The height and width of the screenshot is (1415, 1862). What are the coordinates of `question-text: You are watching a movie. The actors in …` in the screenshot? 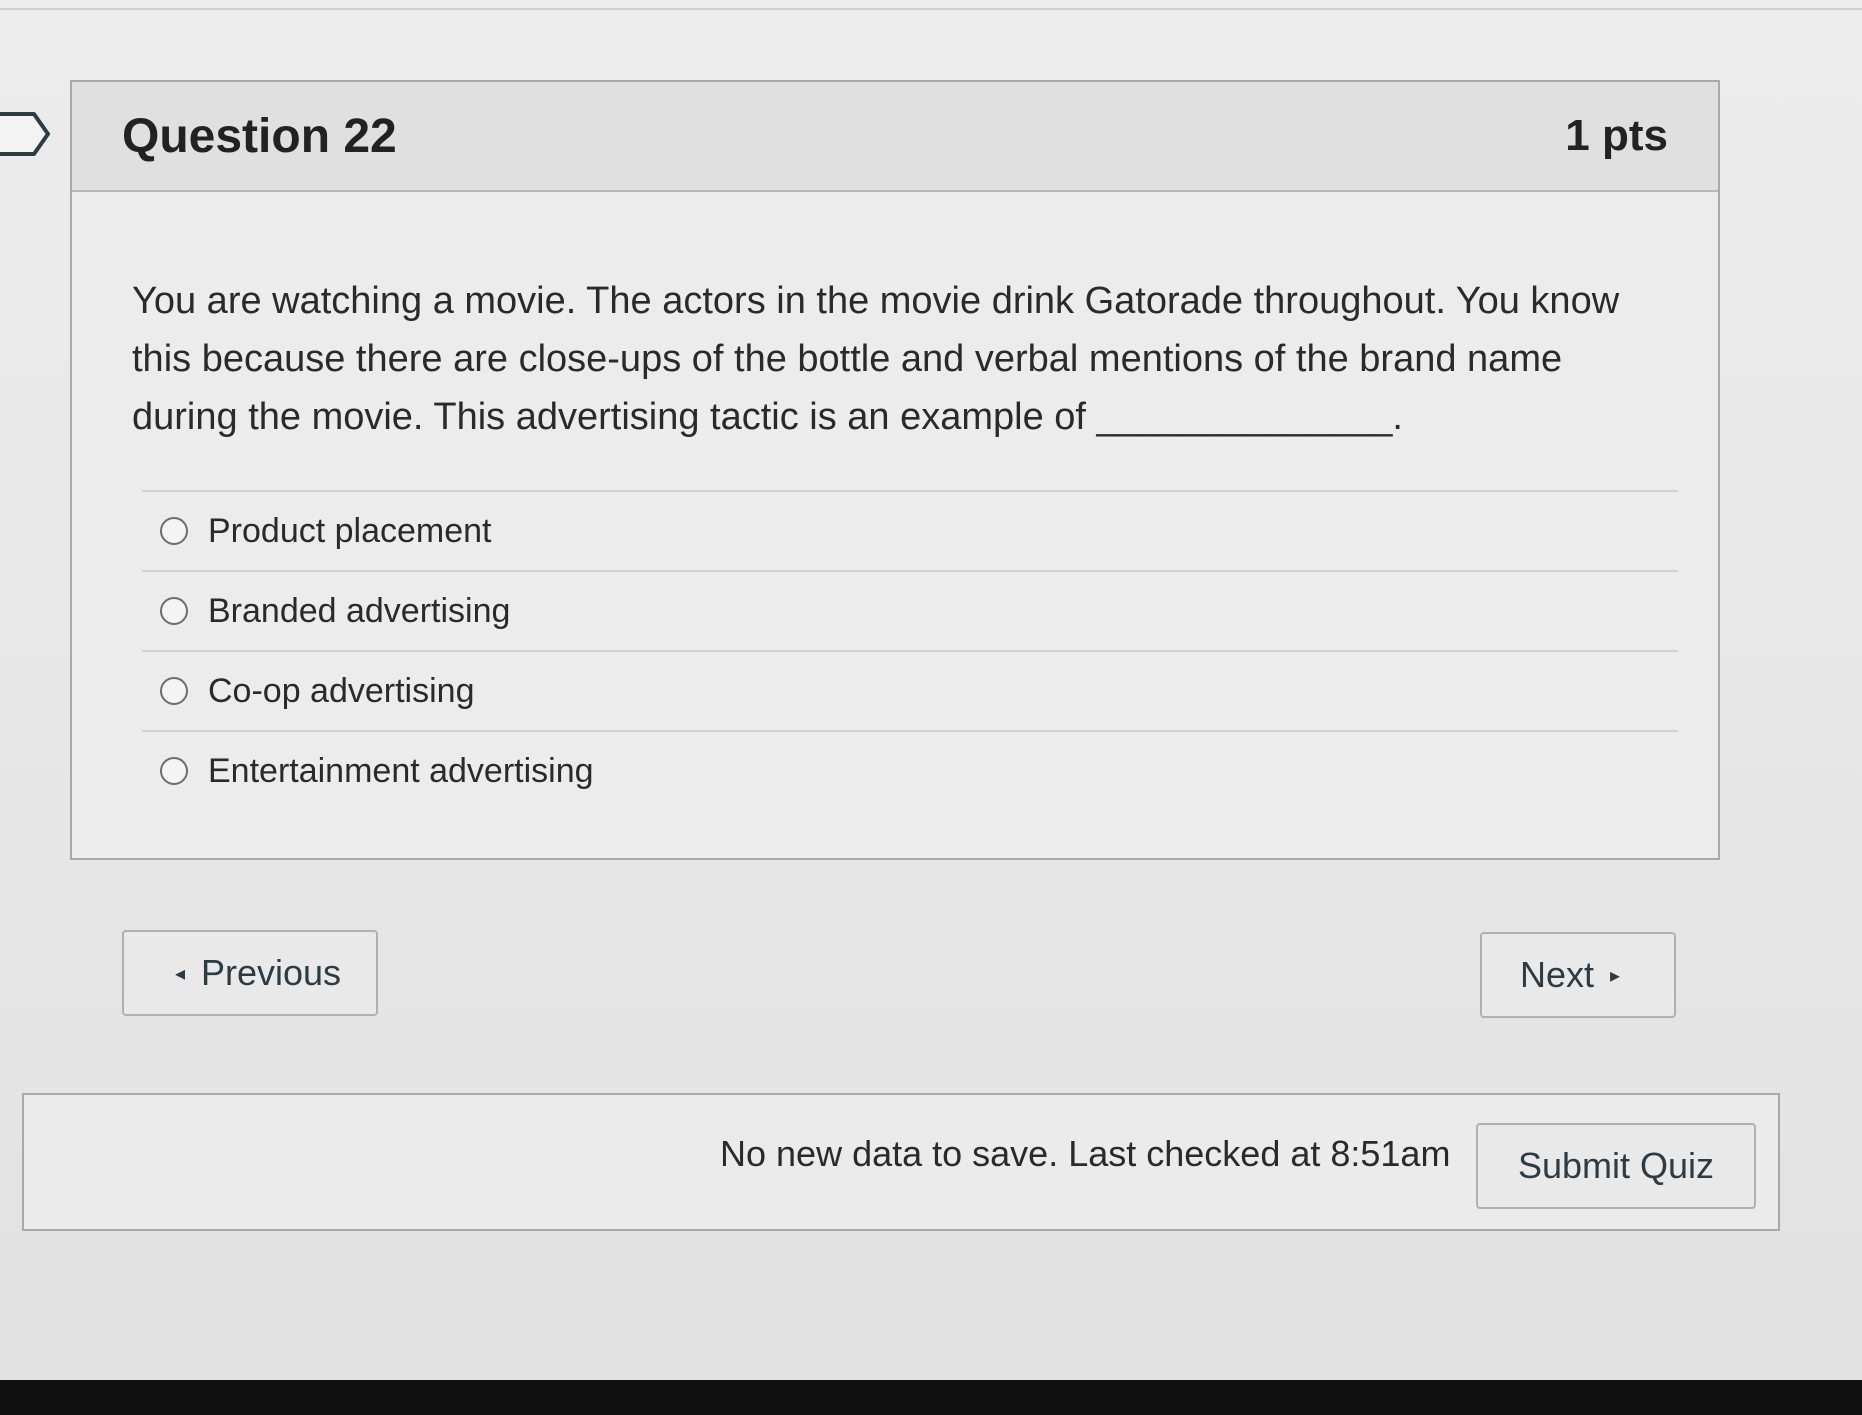 It's located at (876, 359).